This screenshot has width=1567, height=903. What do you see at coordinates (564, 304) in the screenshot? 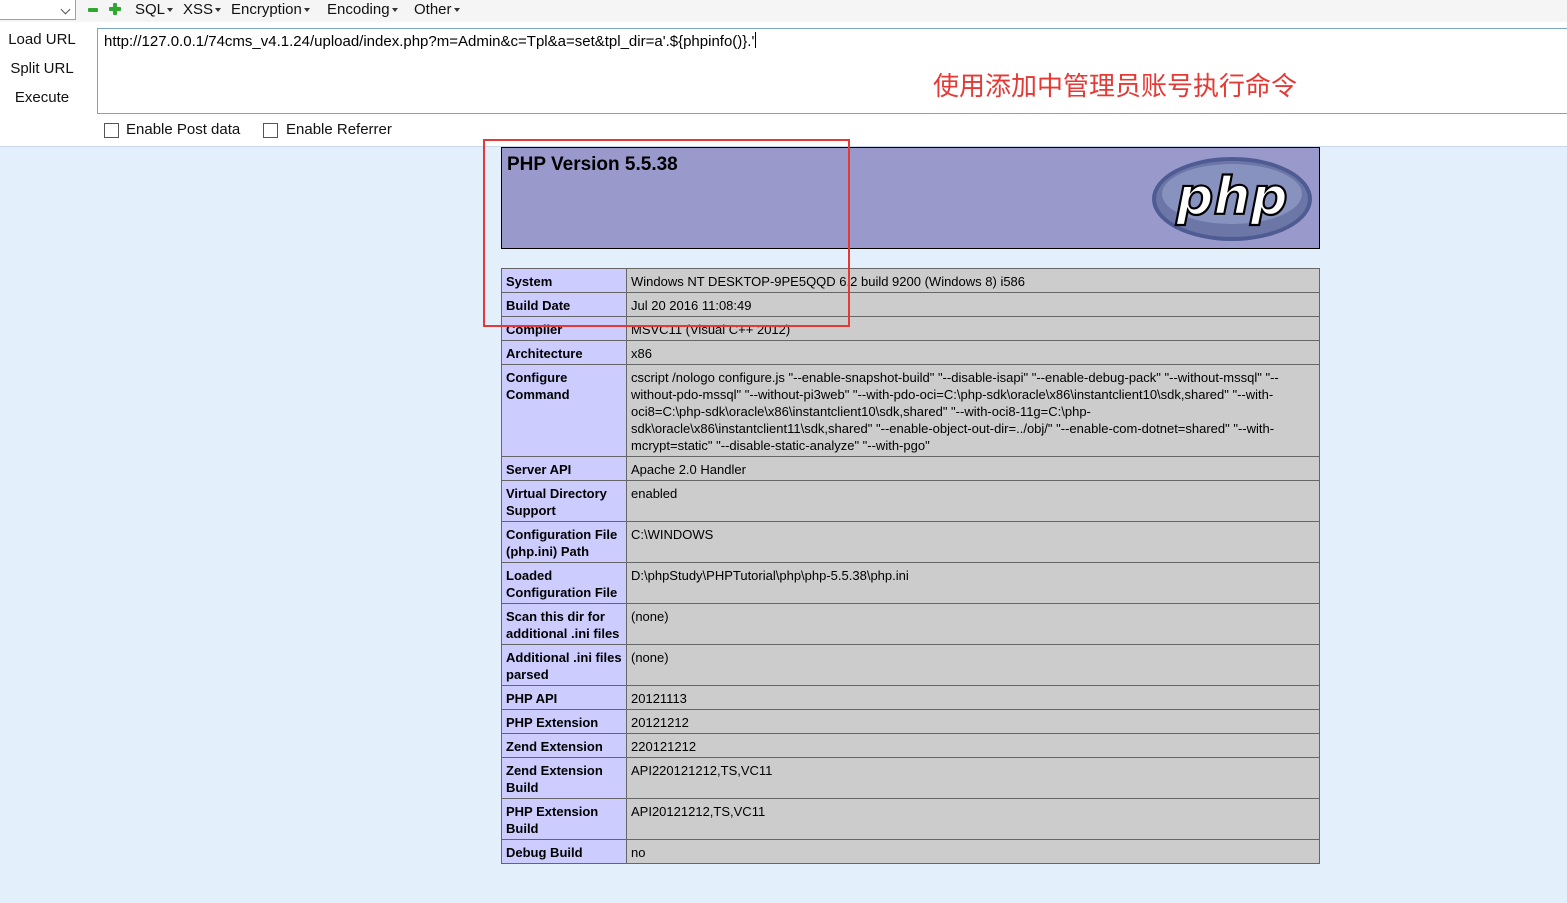
I see `info-key: Build Date` at bounding box center [564, 304].